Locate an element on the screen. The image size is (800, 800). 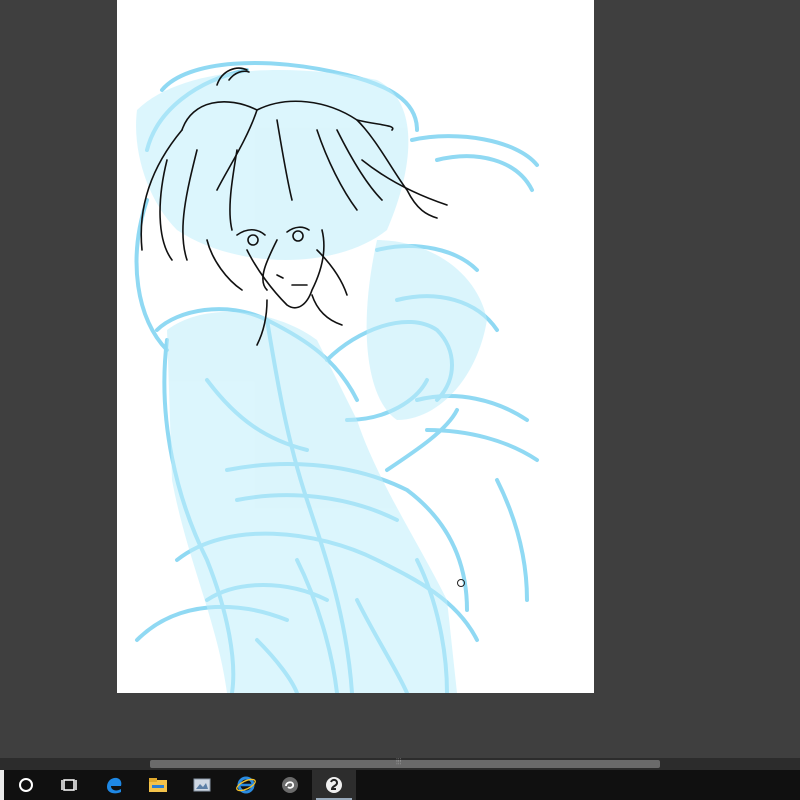
clip-studio-paint-button is located at coordinates (334, 785).